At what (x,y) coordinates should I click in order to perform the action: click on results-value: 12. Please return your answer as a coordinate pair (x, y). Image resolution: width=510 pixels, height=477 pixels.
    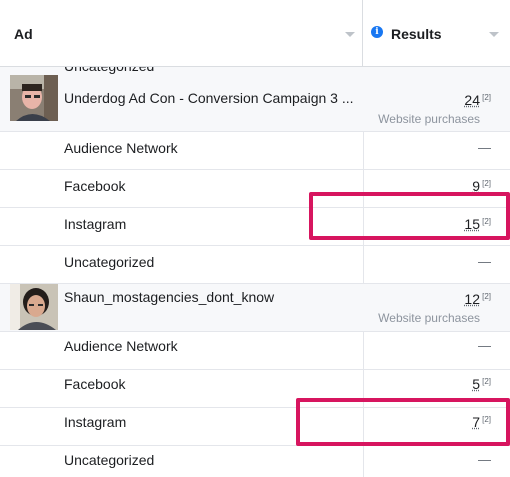
    Looking at the image, I should click on (472, 299).